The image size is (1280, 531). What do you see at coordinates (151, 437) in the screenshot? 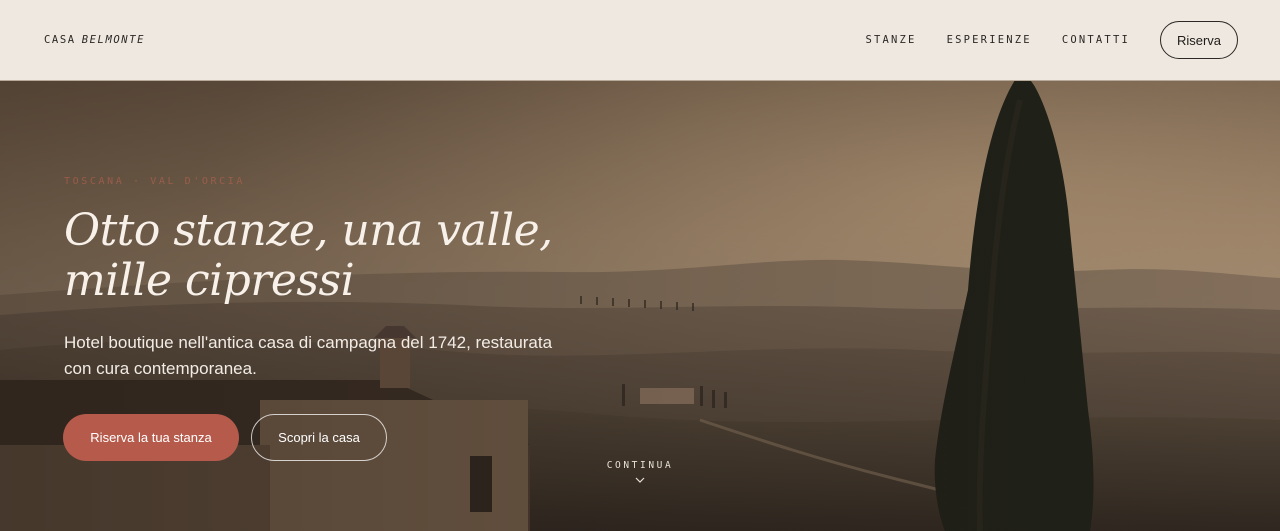
I see `book-room-button: Riserva la tua stanza` at bounding box center [151, 437].